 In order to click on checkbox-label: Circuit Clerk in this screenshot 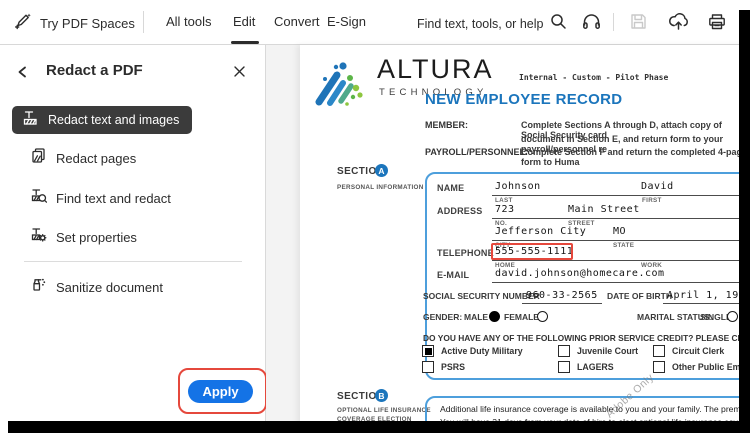, I will do `click(698, 351)`.